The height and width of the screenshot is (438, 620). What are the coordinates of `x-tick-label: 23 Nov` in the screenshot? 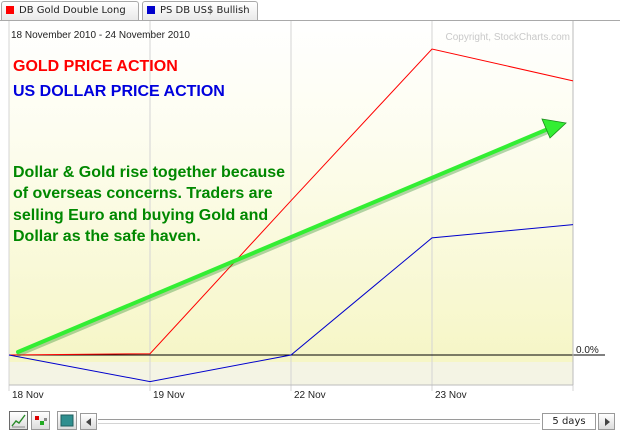 It's located at (451, 395).